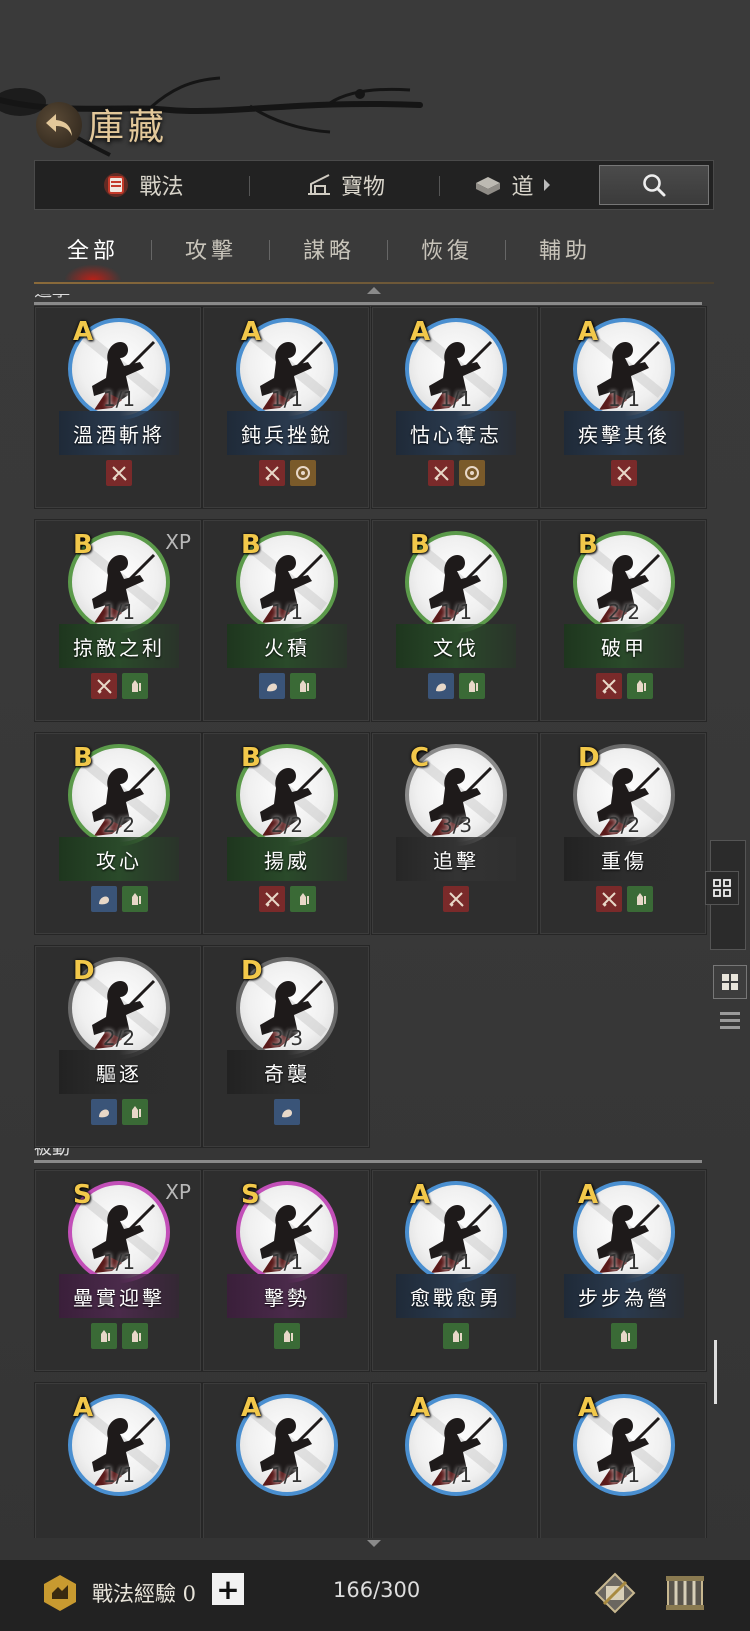 This screenshot has height=1631, width=750. Describe the element at coordinates (82, 1195) in the screenshot. I see `grade-badge: S` at that location.